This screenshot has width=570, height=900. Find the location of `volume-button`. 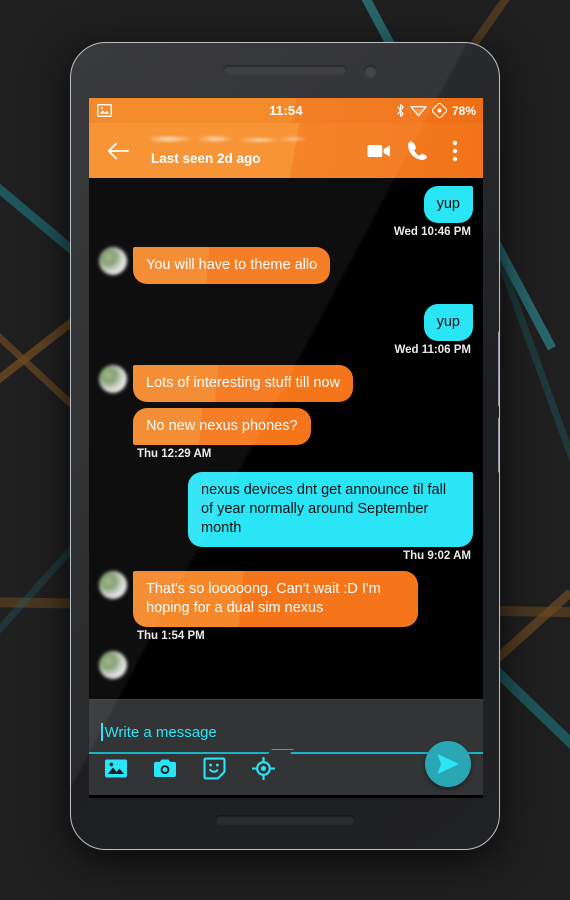

volume-button is located at coordinates (498, 369).